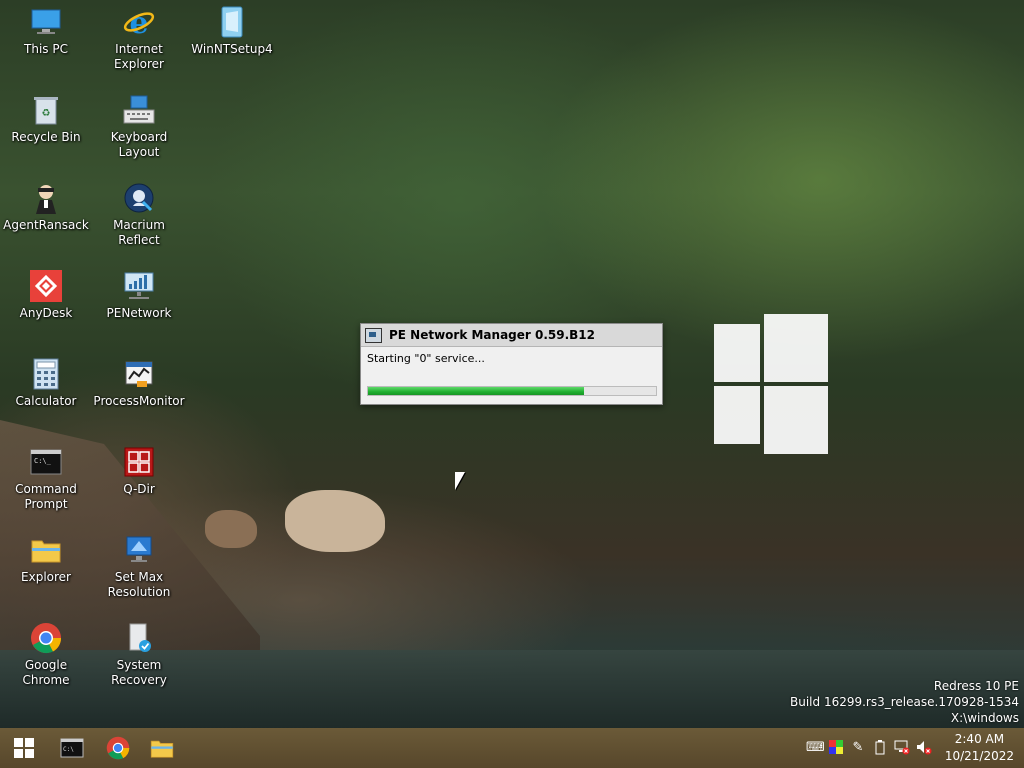  Describe the element at coordinates (858, 748) in the screenshot. I see `pen-icon: ✎` at that location.